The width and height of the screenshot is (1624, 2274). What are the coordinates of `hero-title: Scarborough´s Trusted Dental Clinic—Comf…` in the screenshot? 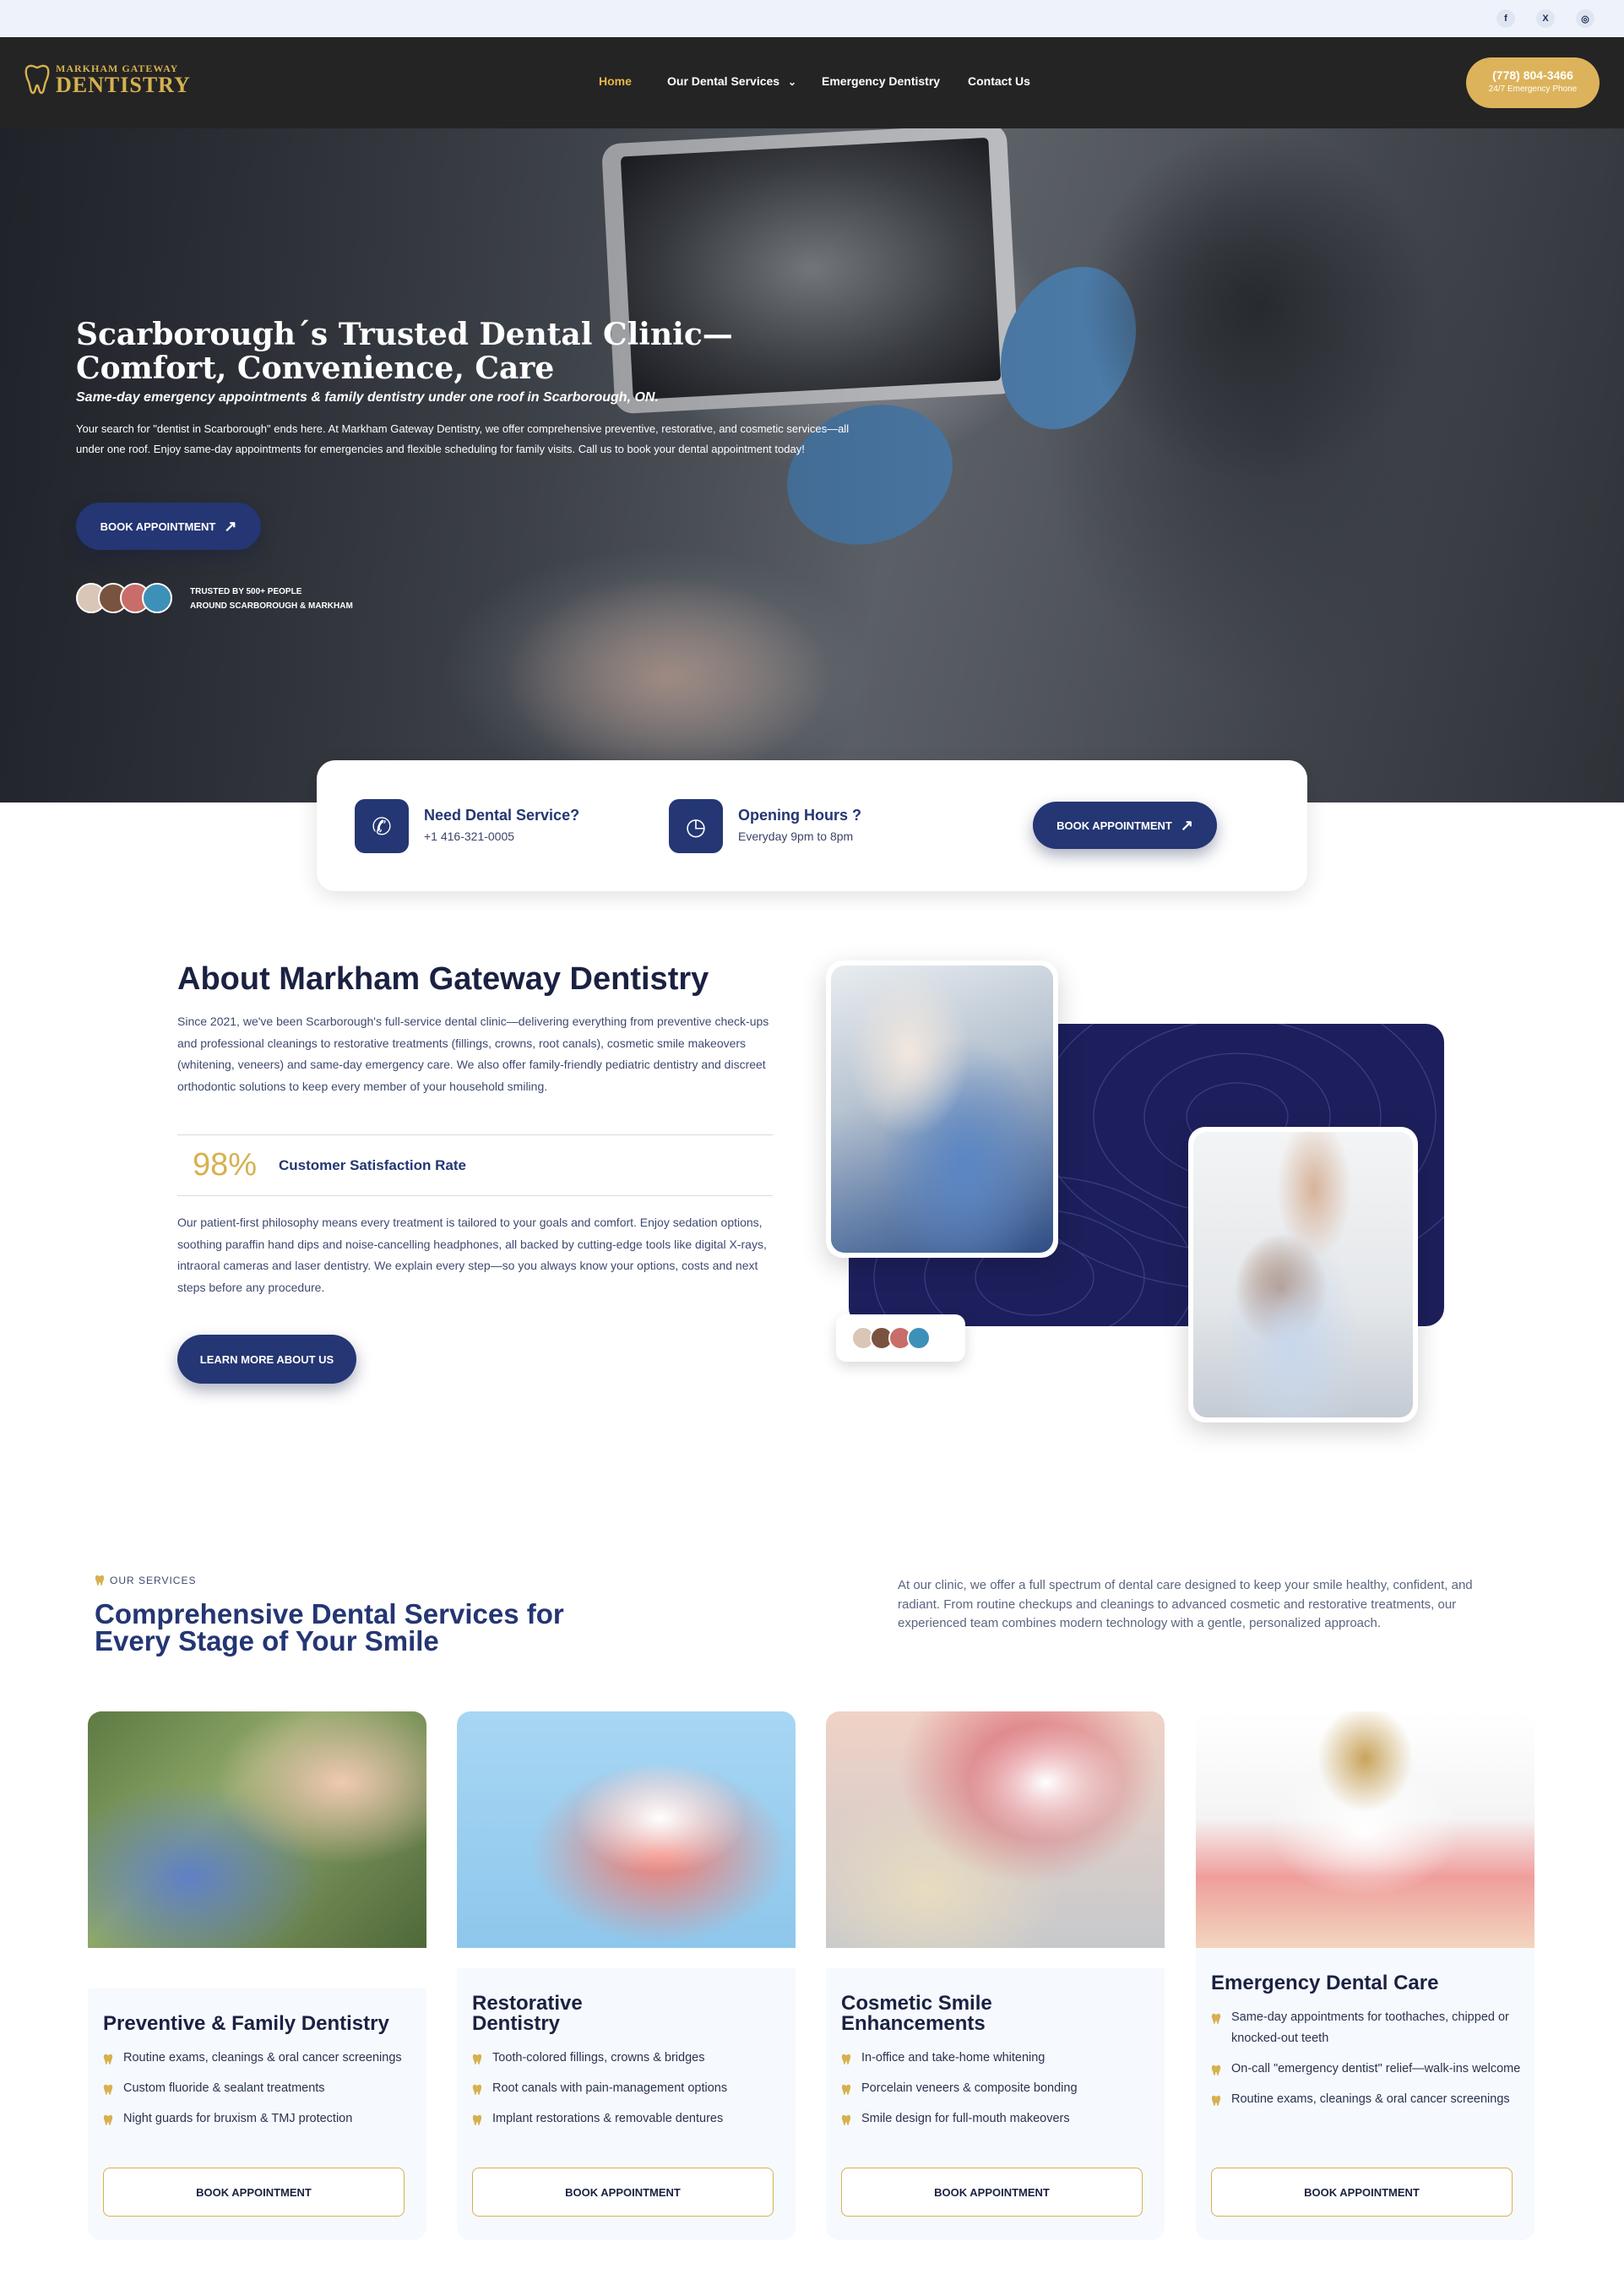 It's located at (404, 351).